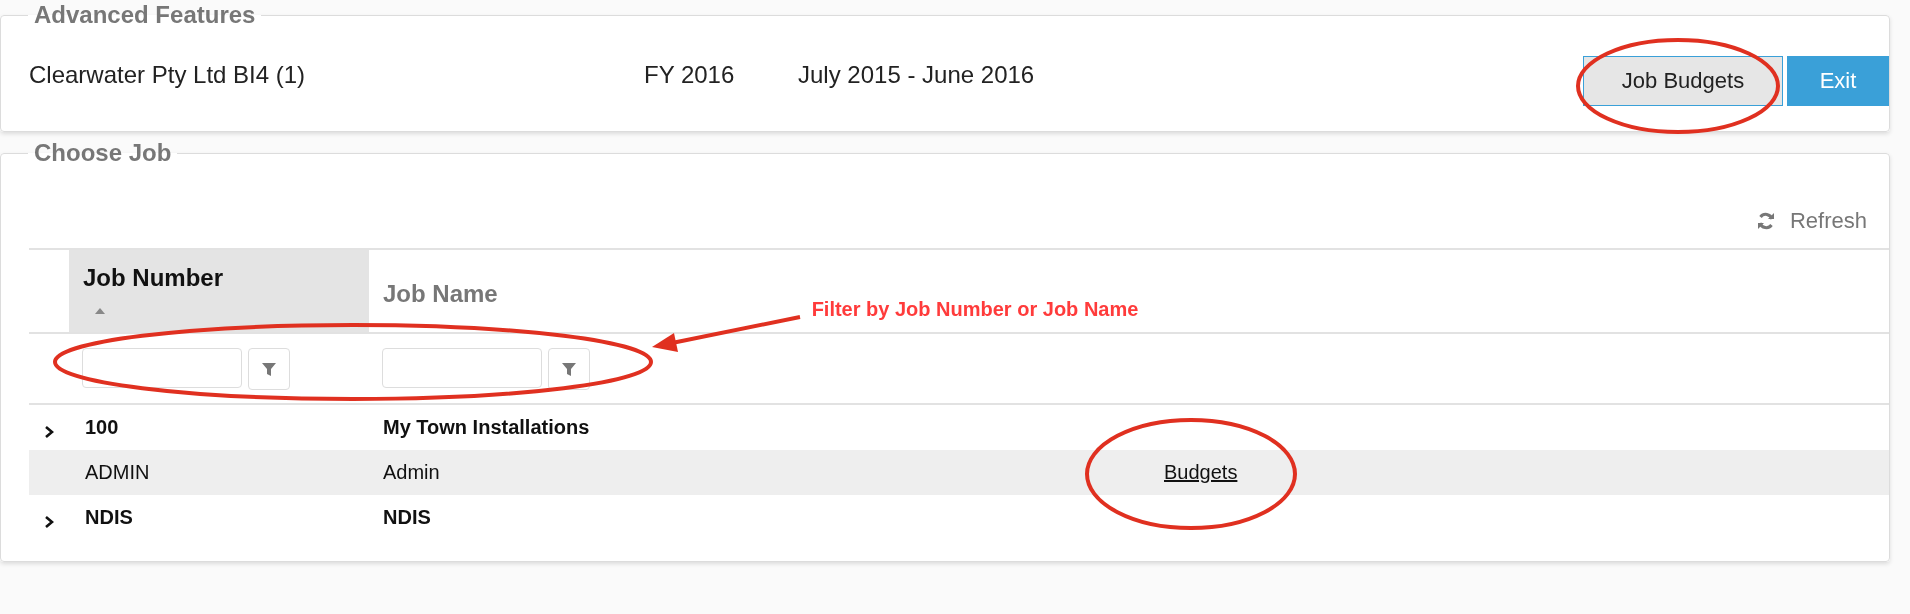 The height and width of the screenshot is (614, 1910). Describe the element at coordinates (109, 517) in the screenshot. I see `job-number: NDIS` at that location.